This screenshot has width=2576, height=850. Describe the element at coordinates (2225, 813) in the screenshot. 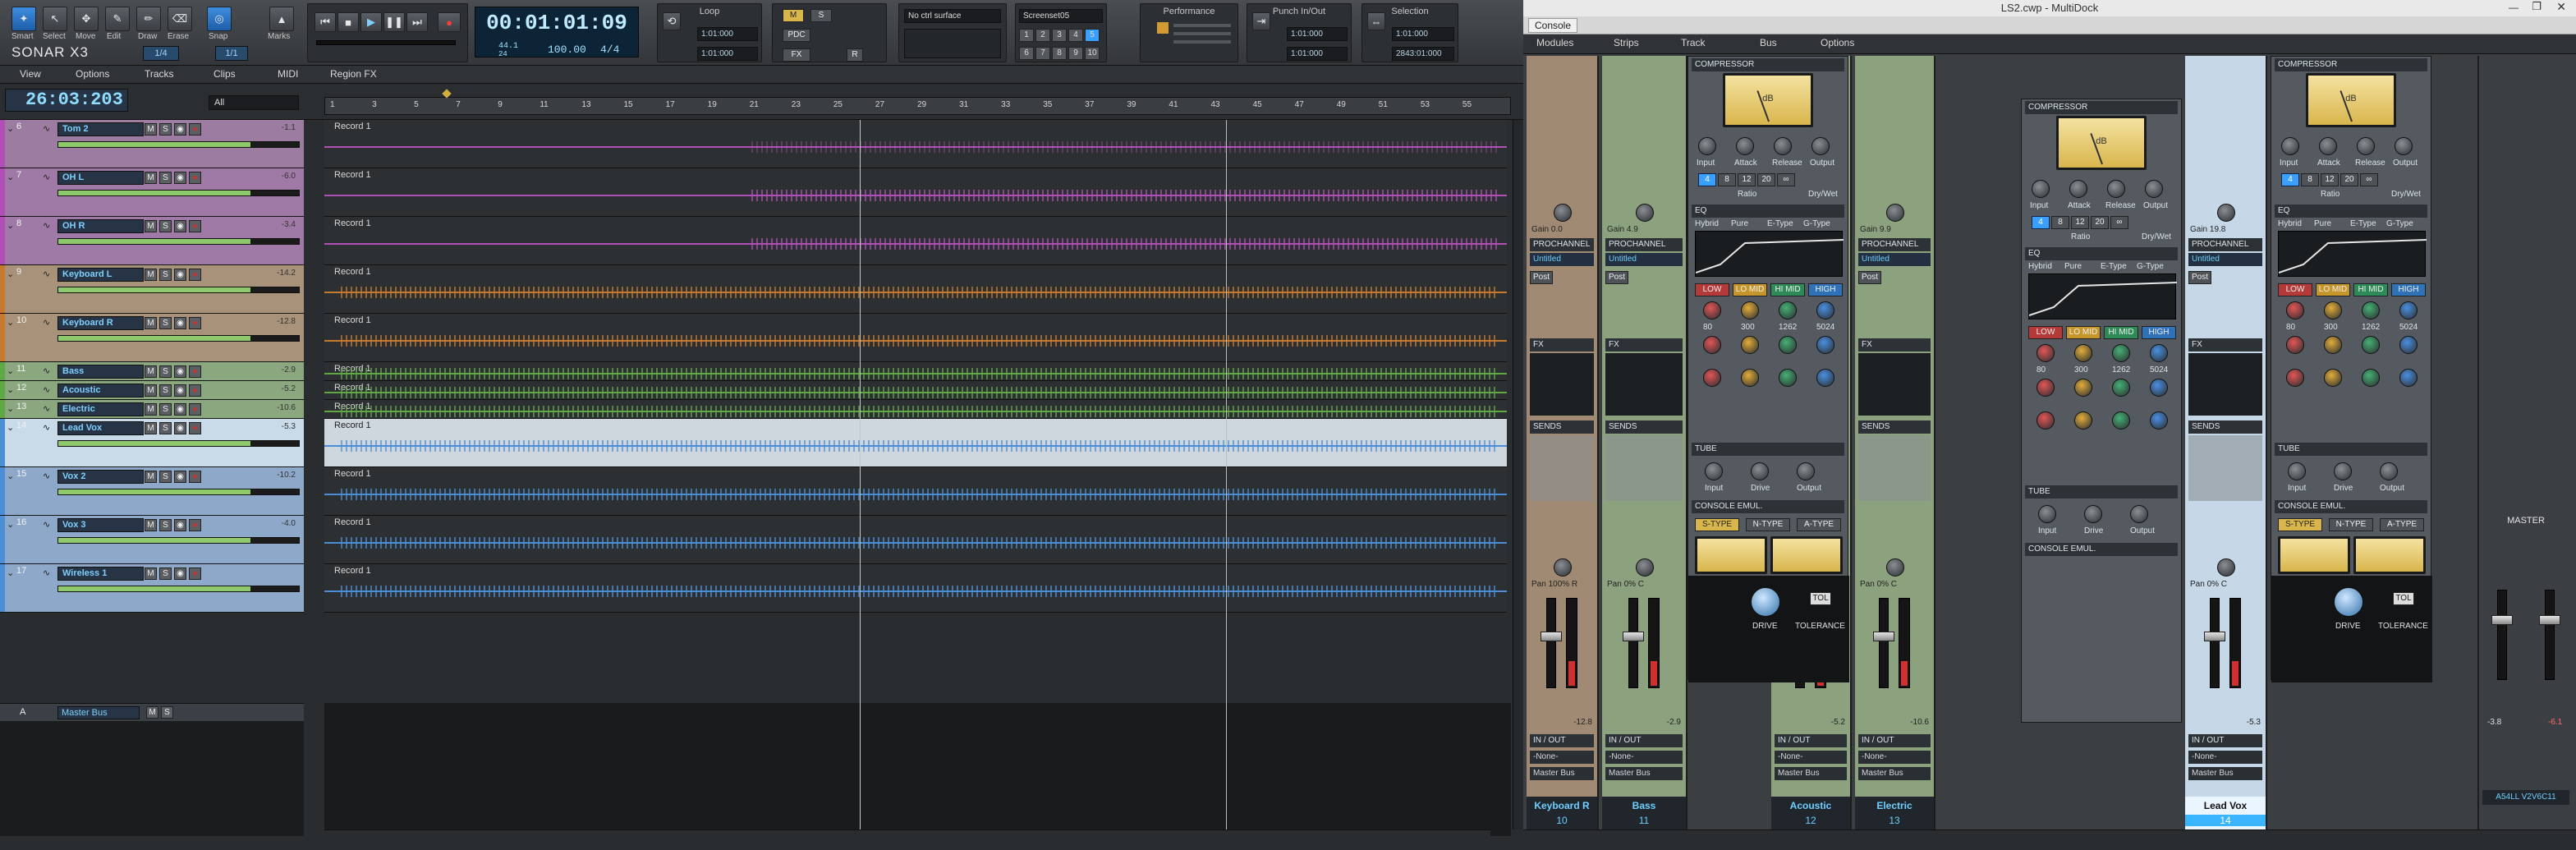

I see `strip-name-plate: Lead Vox 14` at that location.